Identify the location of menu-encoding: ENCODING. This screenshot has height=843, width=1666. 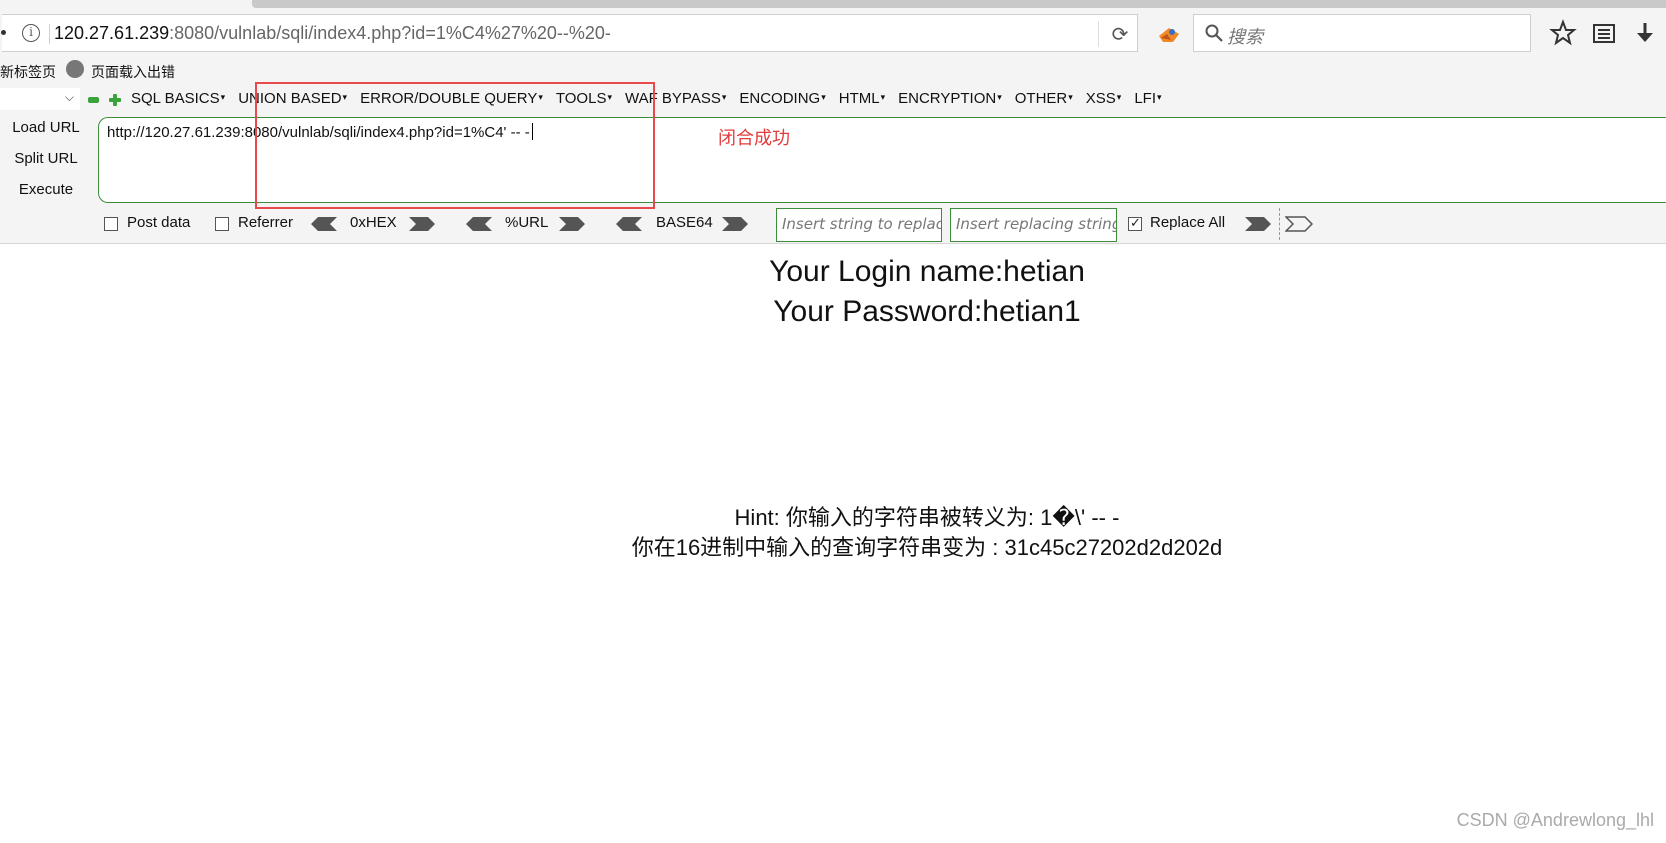
(782, 100).